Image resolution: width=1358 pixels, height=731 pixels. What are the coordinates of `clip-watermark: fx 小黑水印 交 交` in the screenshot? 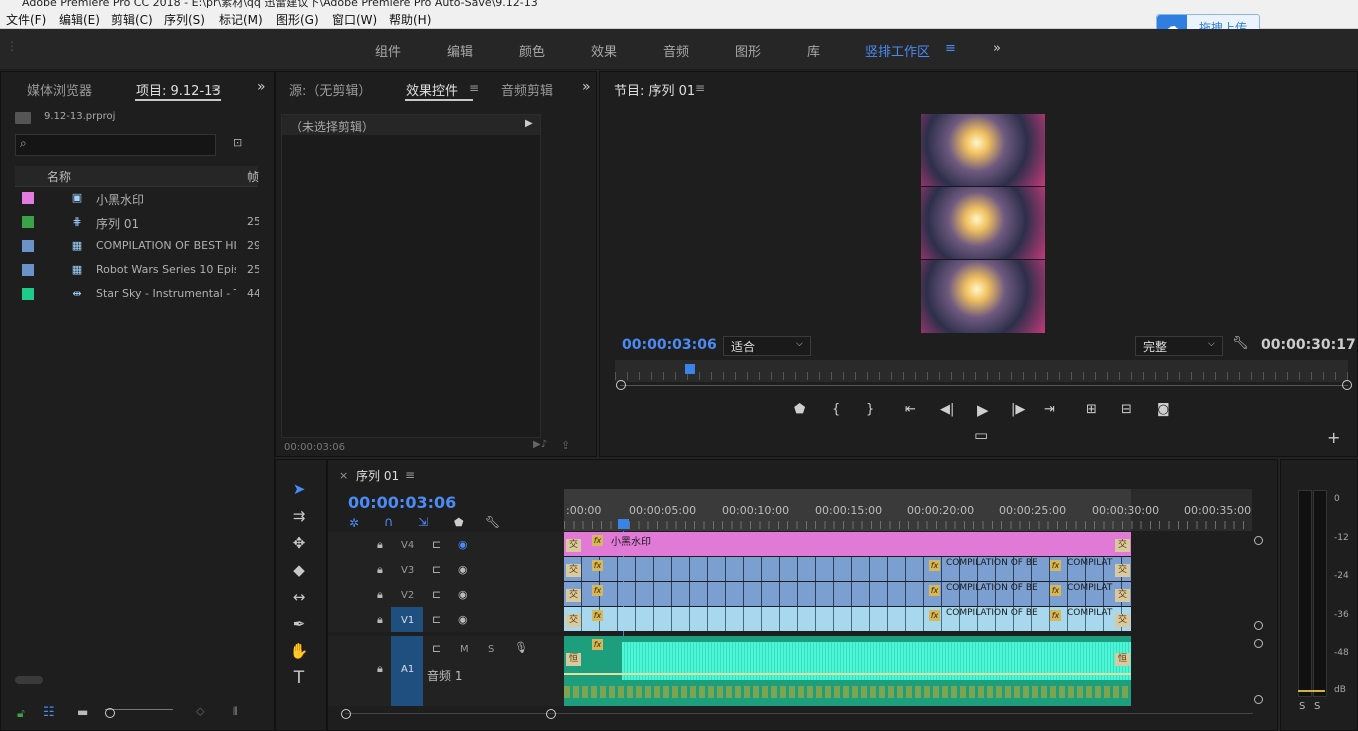 It's located at (847, 544).